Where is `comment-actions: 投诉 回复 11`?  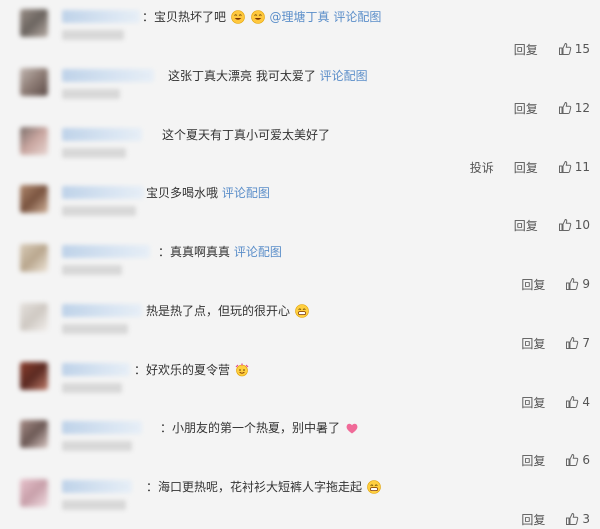 comment-actions: 投诉 回复 11 is located at coordinates (530, 167).